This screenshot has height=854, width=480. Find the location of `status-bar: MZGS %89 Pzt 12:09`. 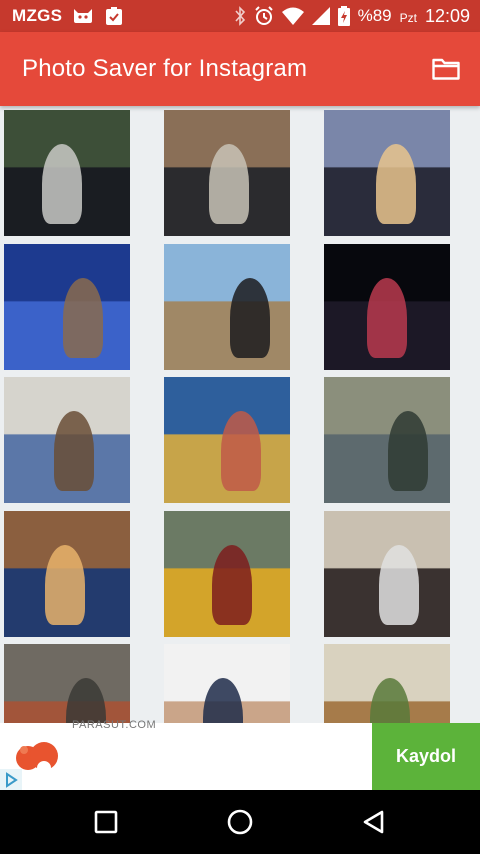

status-bar: MZGS %89 Pzt 12:09 is located at coordinates (240, 16).